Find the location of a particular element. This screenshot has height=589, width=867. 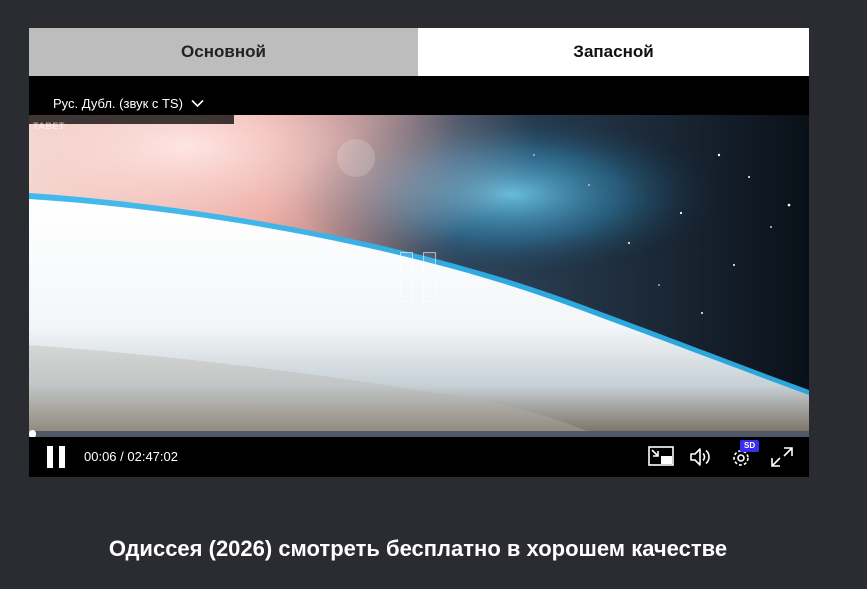

time-display: 00:06 / 02:47:02 is located at coordinates (131, 456).